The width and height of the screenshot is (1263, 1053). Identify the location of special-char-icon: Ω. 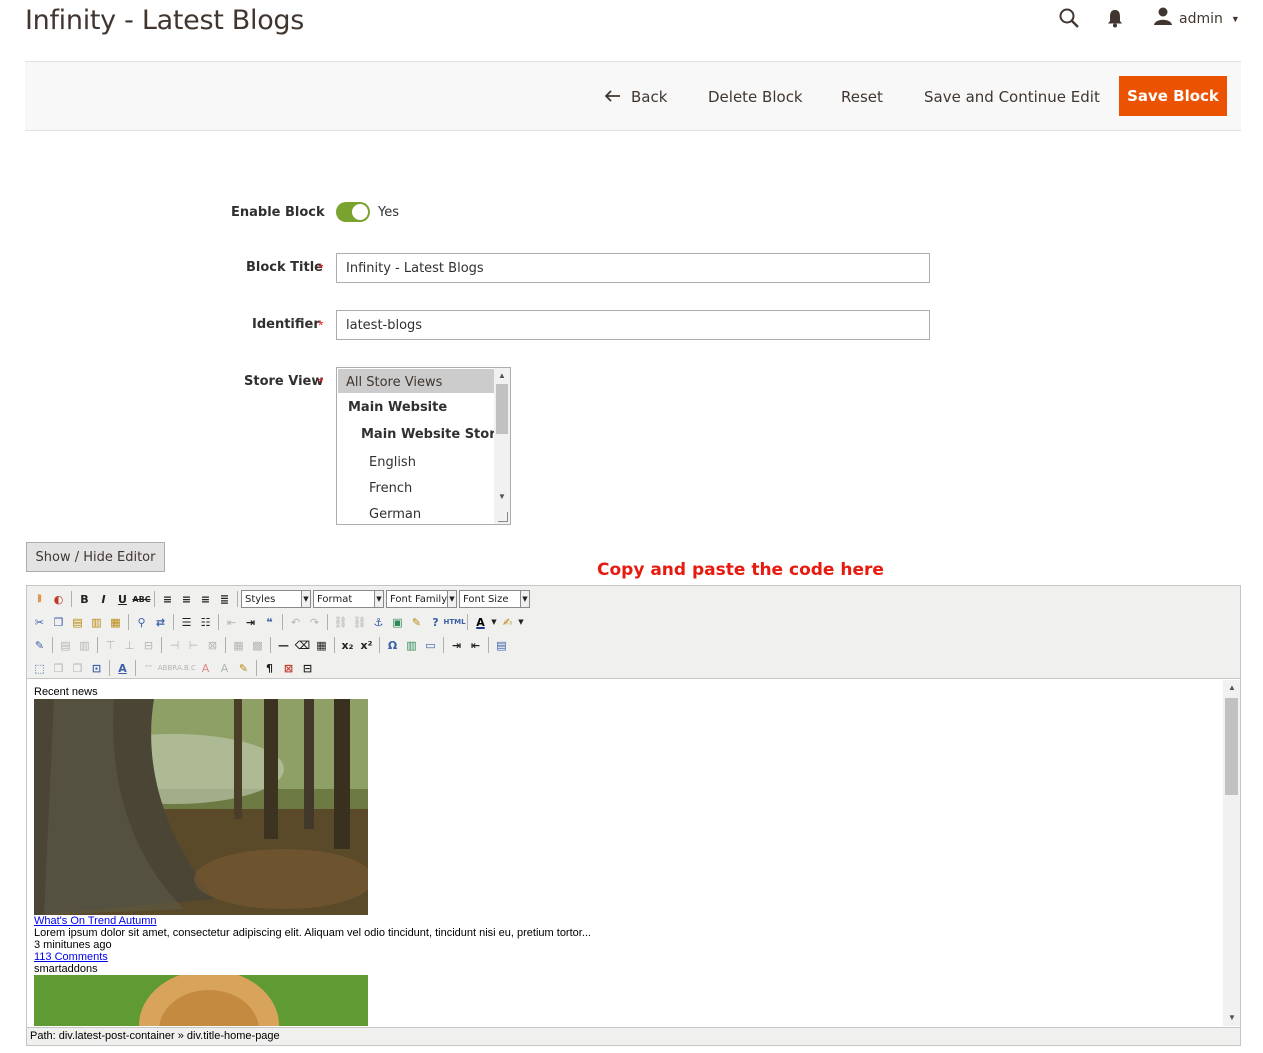
(392, 645).